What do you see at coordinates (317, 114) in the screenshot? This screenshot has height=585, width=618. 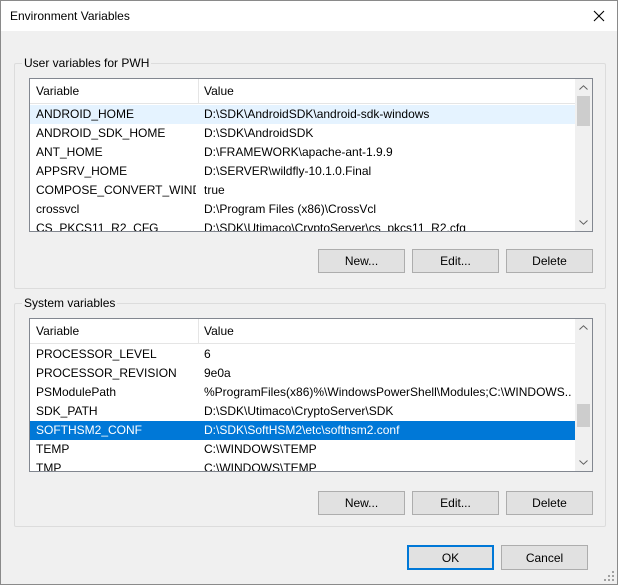 I see `variable-value: D:\SDK\AndroidSDK\android-sdk-windows` at bounding box center [317, 114].